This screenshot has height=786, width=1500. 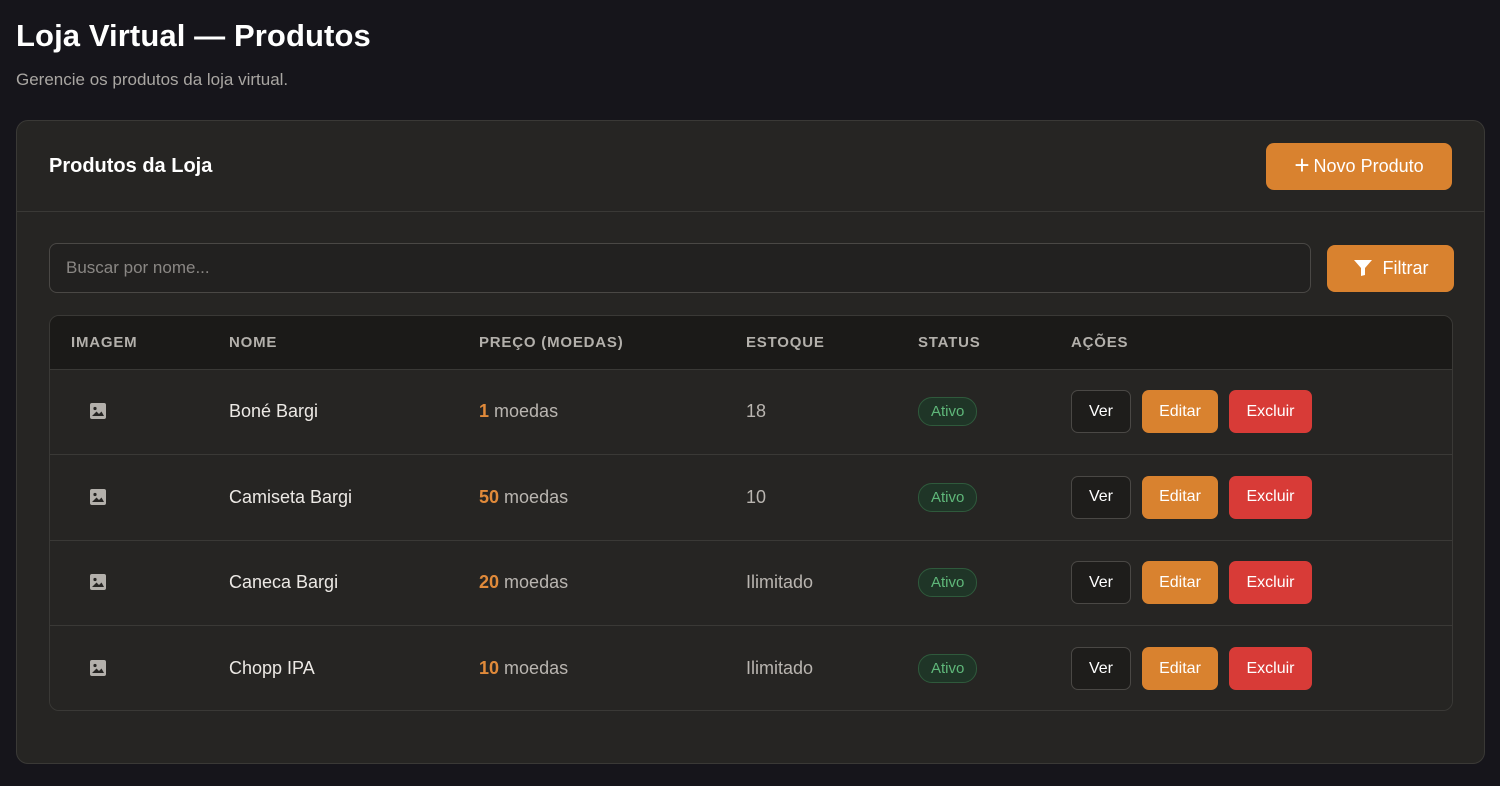 I want to click on product-price: 10 moedas, so click(x=591, y=668).